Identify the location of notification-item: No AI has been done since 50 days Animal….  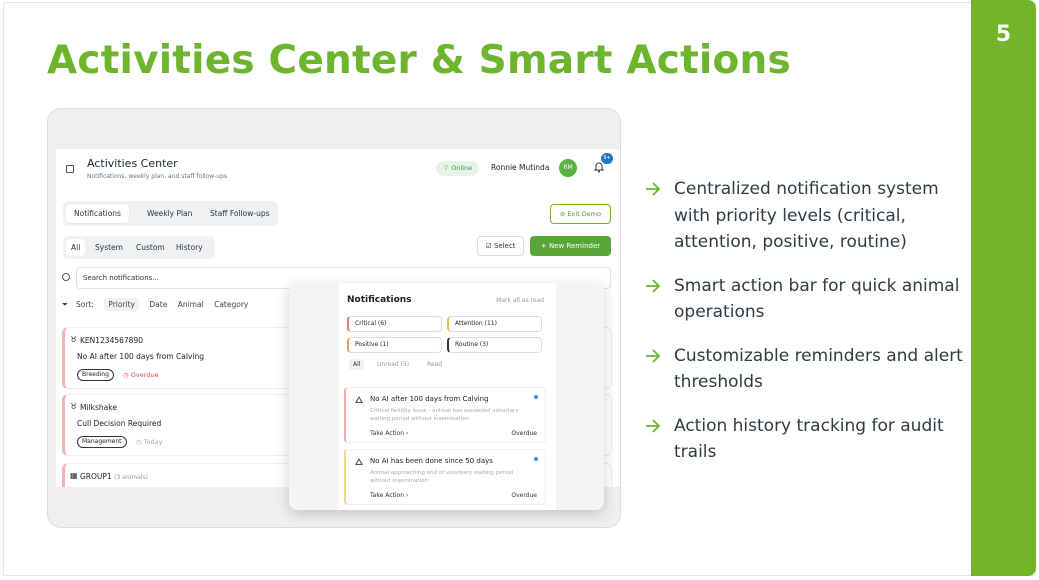
(445, 477).